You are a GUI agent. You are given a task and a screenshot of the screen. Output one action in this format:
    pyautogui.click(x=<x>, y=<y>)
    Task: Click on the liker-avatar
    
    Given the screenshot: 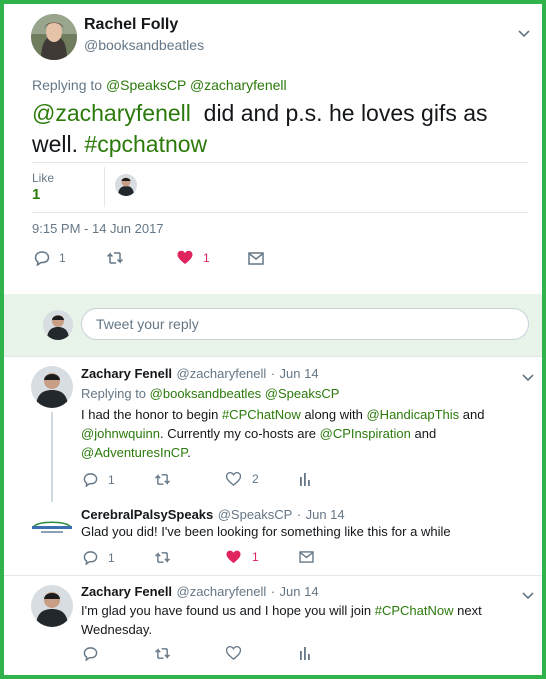 What is the action you would take?
    pyautogui.click(x=126, y=185)
    